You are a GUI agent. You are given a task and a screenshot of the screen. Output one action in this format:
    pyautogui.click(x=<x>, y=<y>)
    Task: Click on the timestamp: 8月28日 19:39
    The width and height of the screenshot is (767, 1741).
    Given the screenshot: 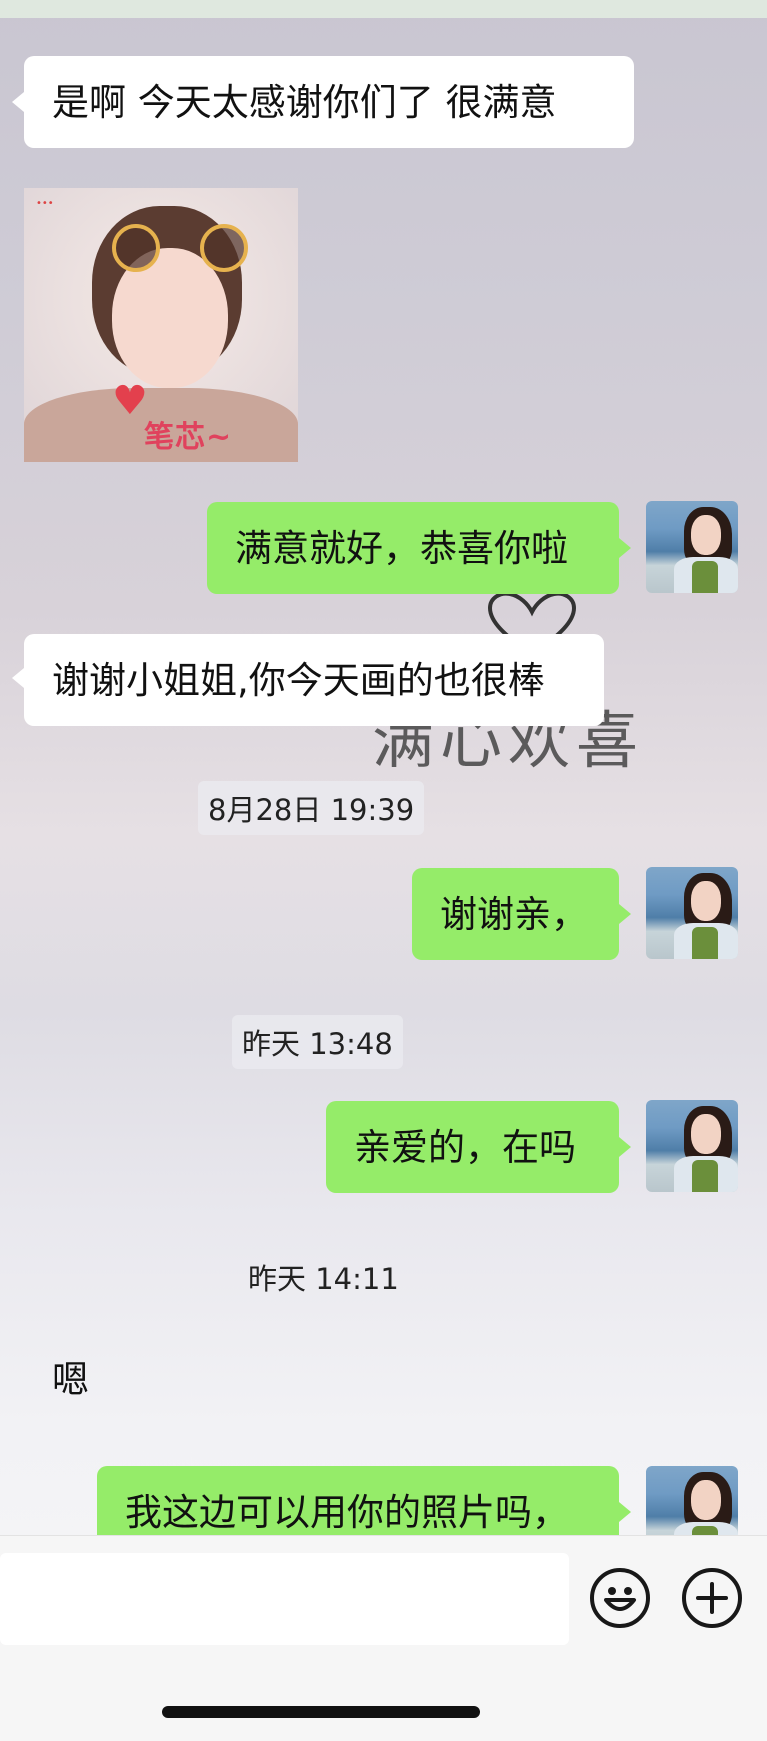 What is the action you would take?
    pyautogui.click(x=311, y=808)
    